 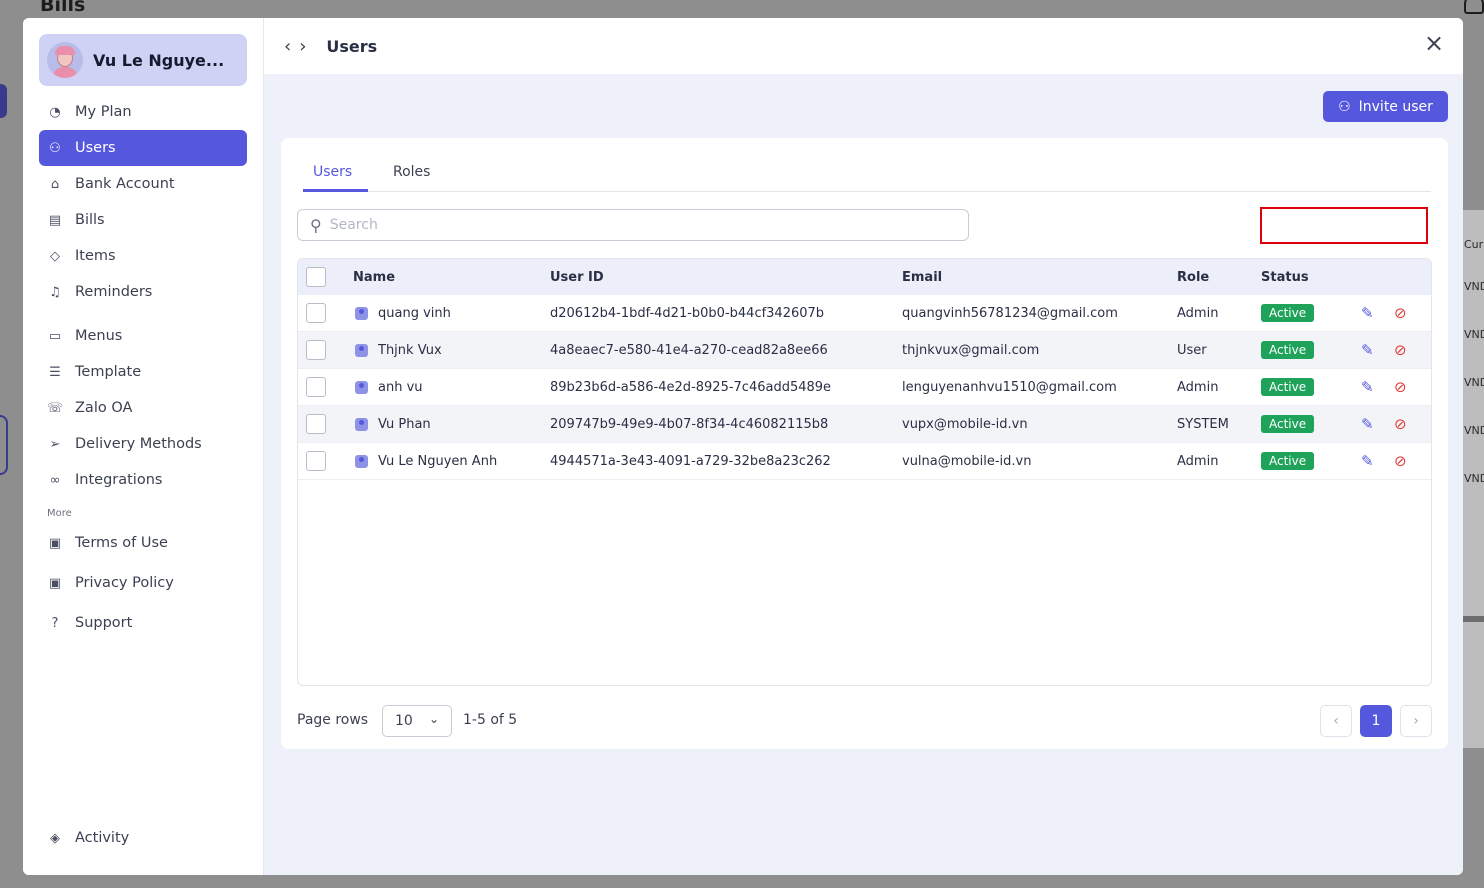 I want to click on background-nav-accent, so click(x=3, y=101).